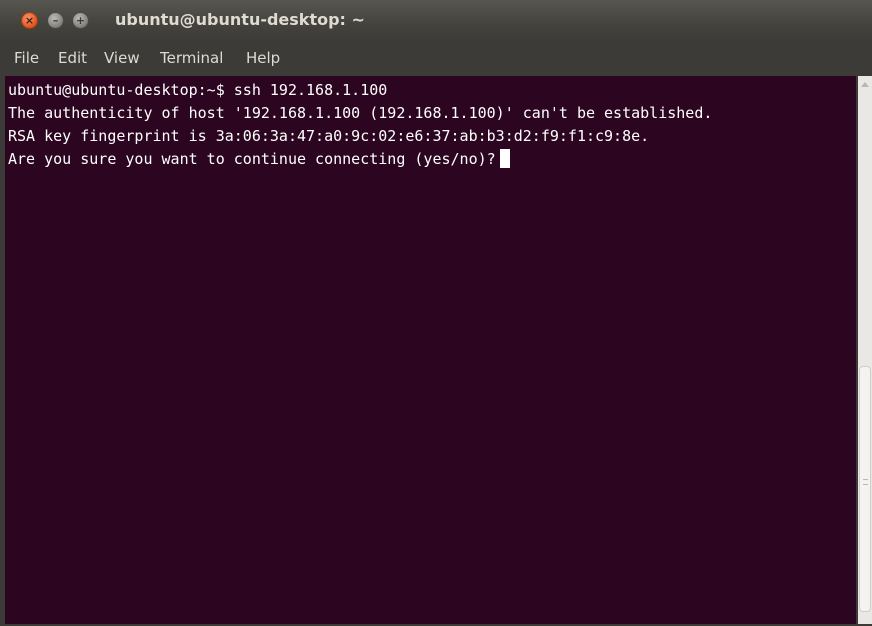 The height and width of the screenshot is (626, 872). What do you see at coordinates (191, 58) in the screenshot?
I see `menu-terminal: Terminal` at bounding box center [191, 58].